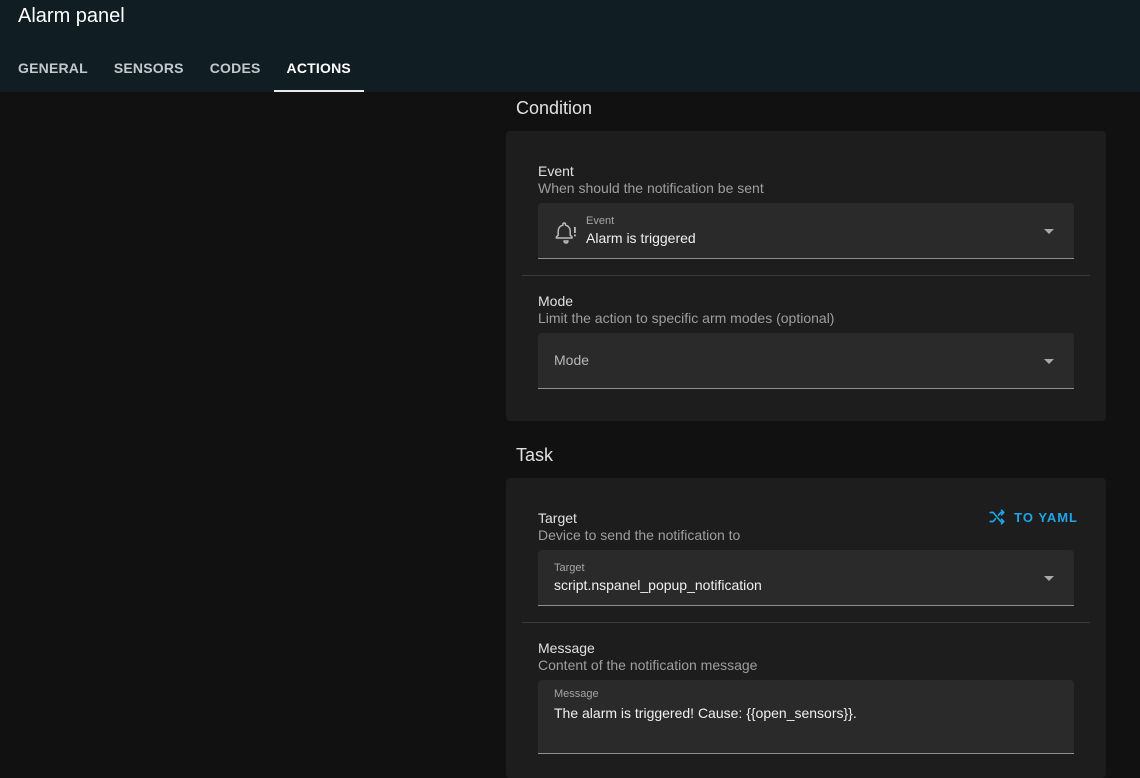 This screenshot has height=778, width=1140. I want to click on task-section-title: Task, so click(535, 455).